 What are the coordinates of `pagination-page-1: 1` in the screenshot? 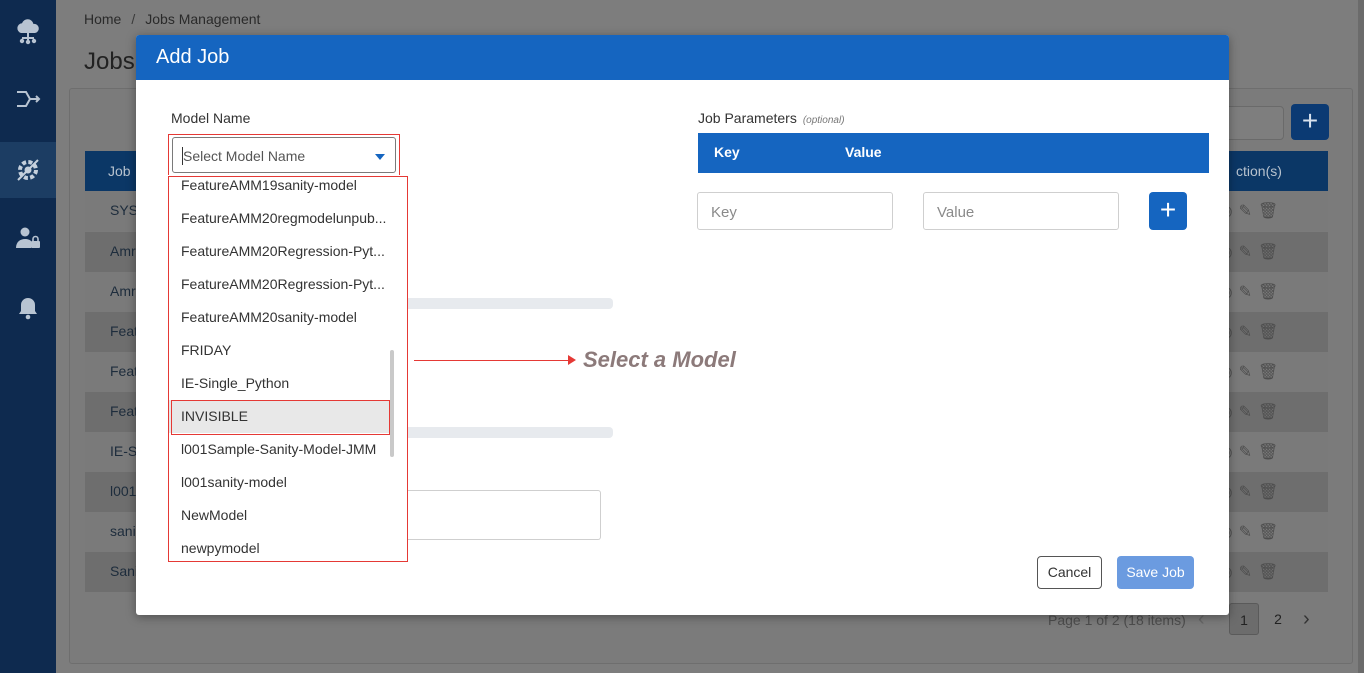 It's located at (1244, 619).